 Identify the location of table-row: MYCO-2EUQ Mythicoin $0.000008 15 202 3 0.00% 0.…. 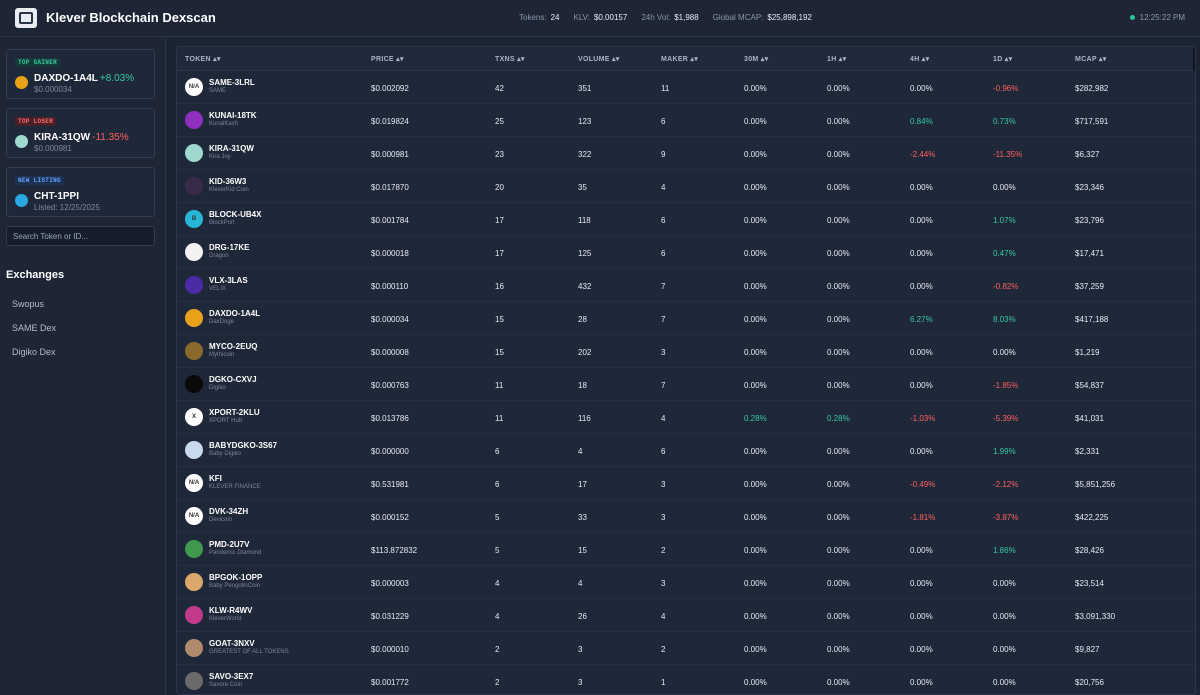
(686, 351).